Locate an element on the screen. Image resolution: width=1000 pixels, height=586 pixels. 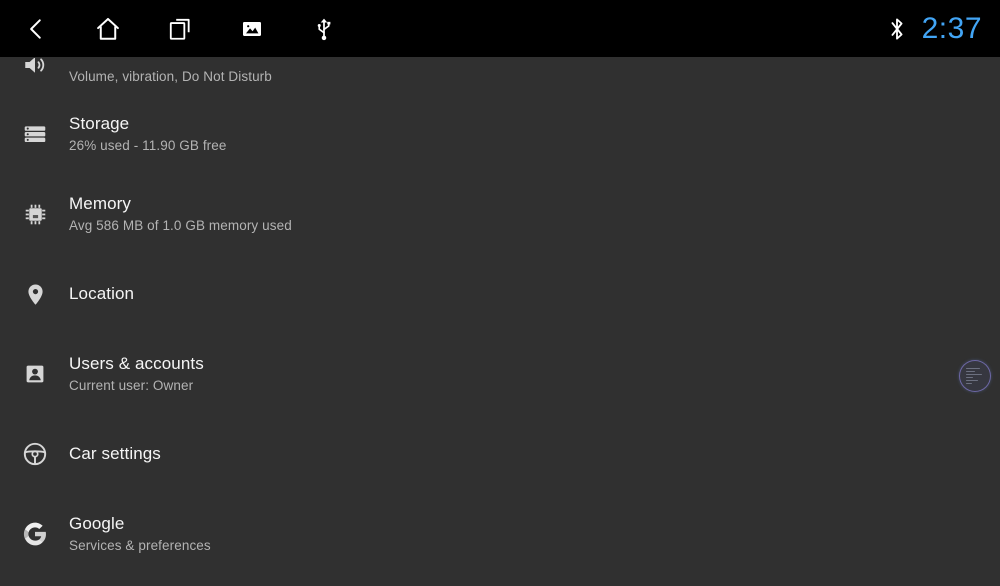
list-item-text: Storage 26% used - 11.90 GB free is located at coordinates (148, 134).